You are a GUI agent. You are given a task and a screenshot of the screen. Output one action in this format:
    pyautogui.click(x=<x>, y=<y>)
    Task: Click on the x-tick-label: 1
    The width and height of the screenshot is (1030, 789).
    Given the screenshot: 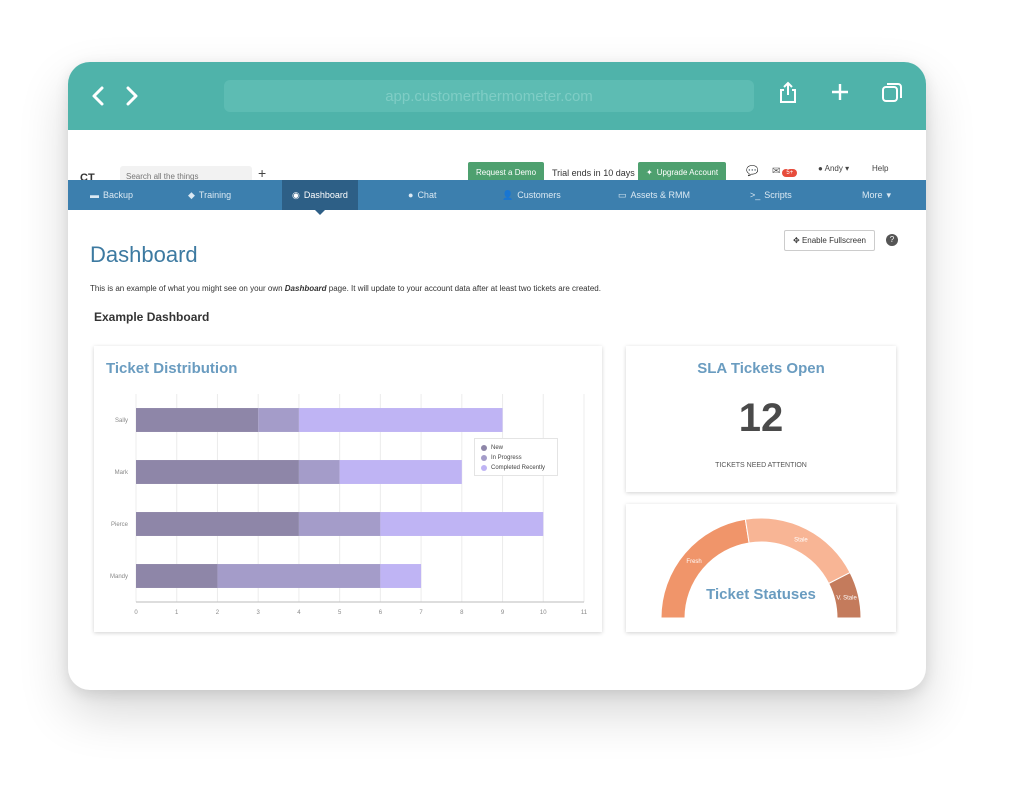 What is the action you would take?
    pyautogui.click(x=177, y=613)
    